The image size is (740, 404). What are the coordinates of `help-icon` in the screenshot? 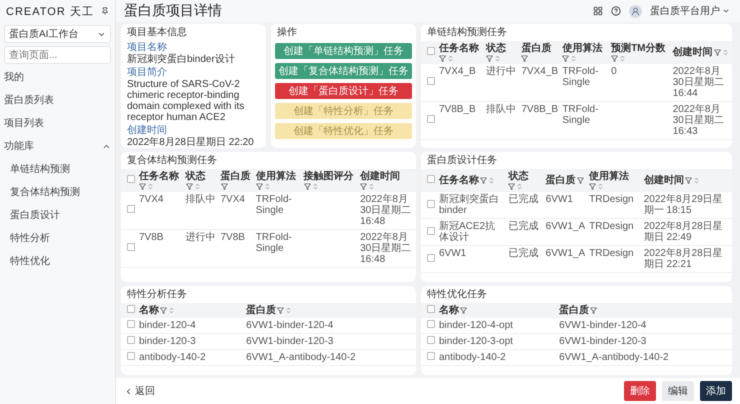 It's located at (616, 11).